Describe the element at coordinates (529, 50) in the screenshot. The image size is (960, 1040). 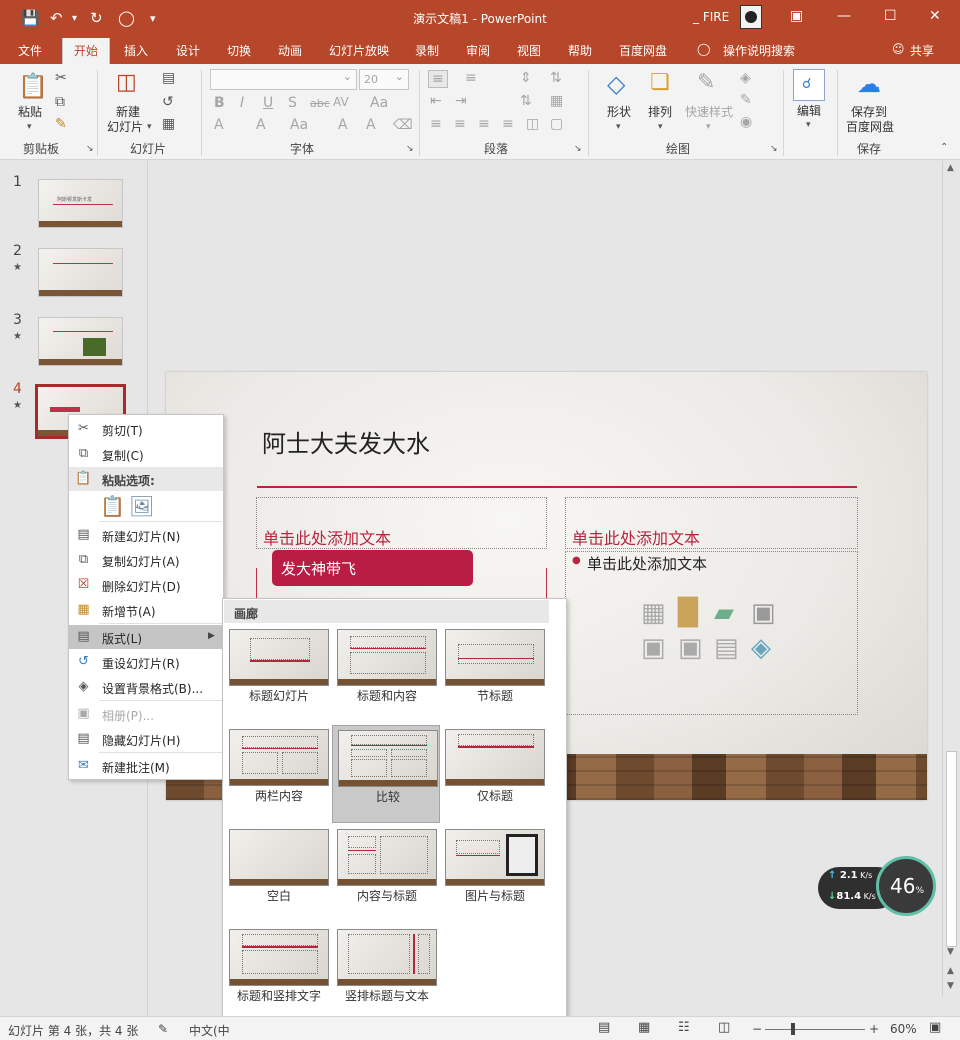
I see `tab-view: 视图` at that location.